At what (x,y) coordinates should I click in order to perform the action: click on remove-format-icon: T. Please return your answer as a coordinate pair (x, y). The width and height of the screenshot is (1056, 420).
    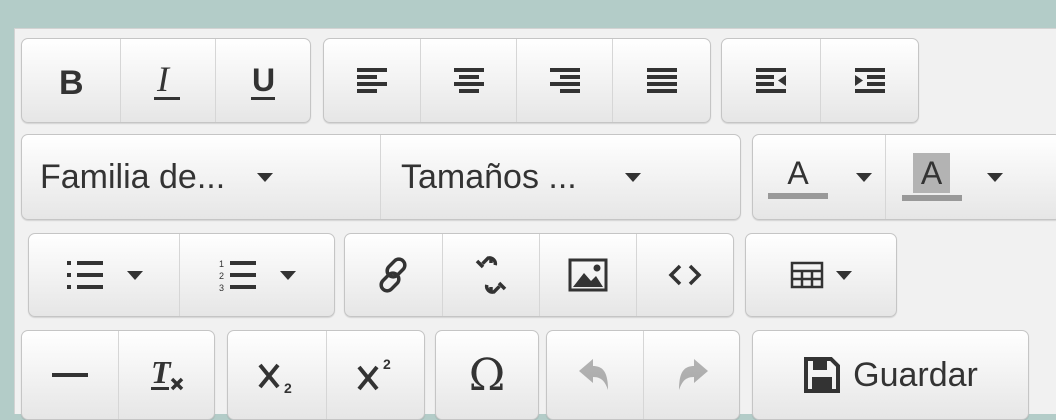
    Looking at the image, I should click on (166, 372).